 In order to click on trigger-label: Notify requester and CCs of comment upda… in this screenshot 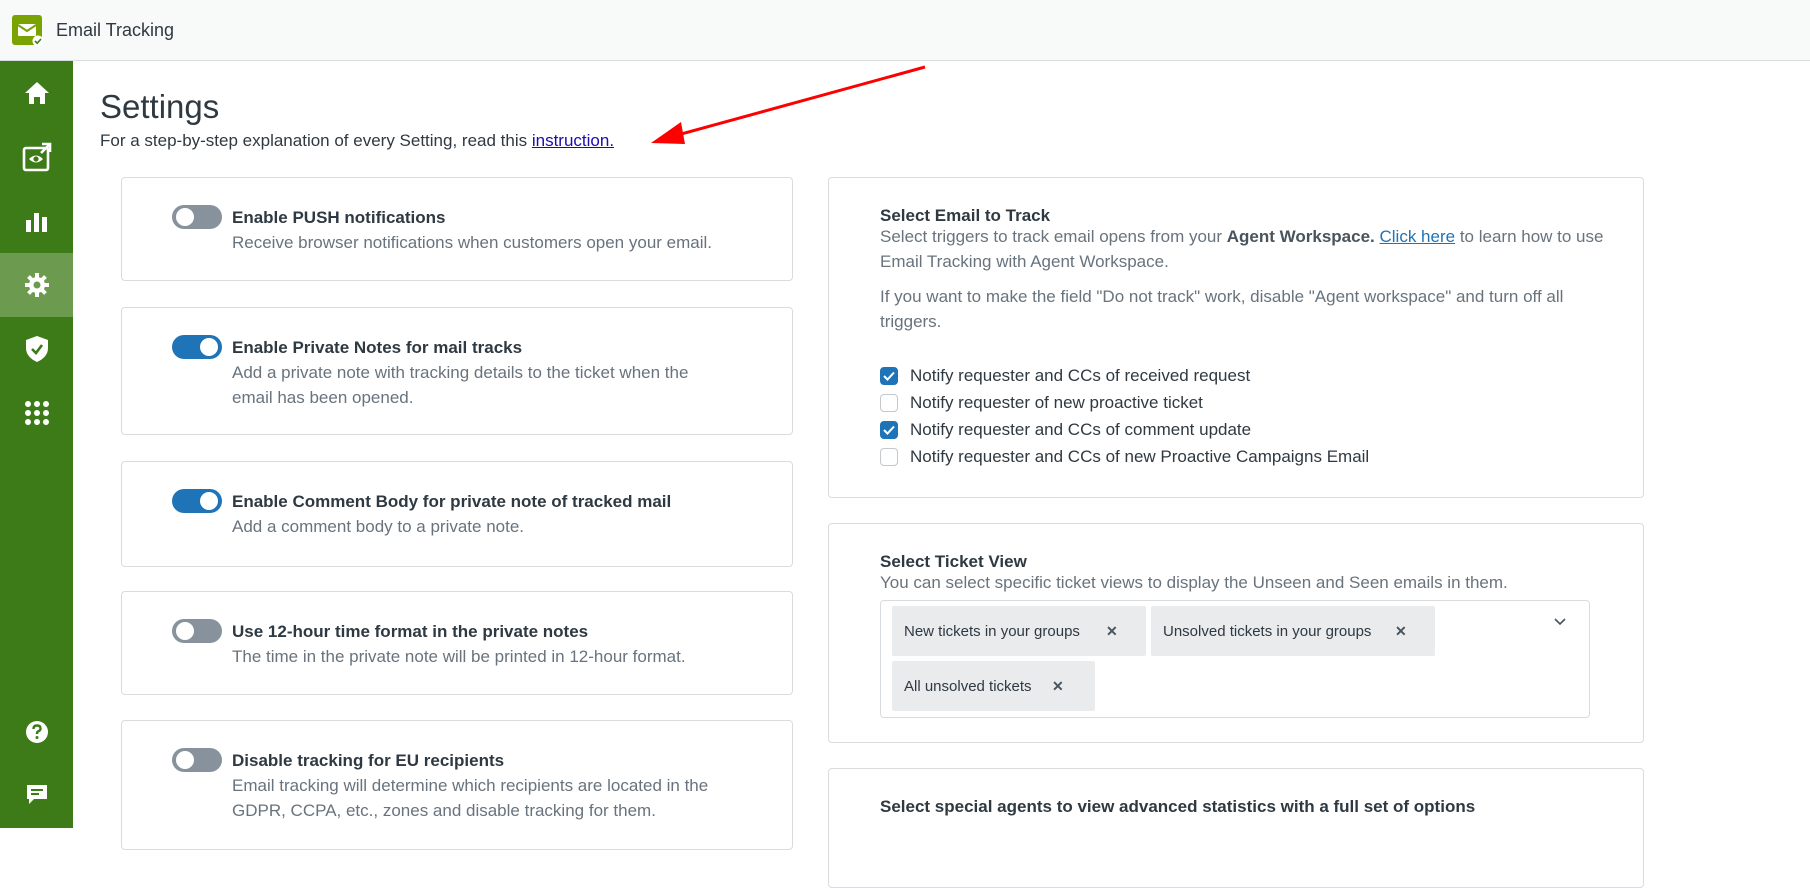, I will do `click(1080, 430)`.